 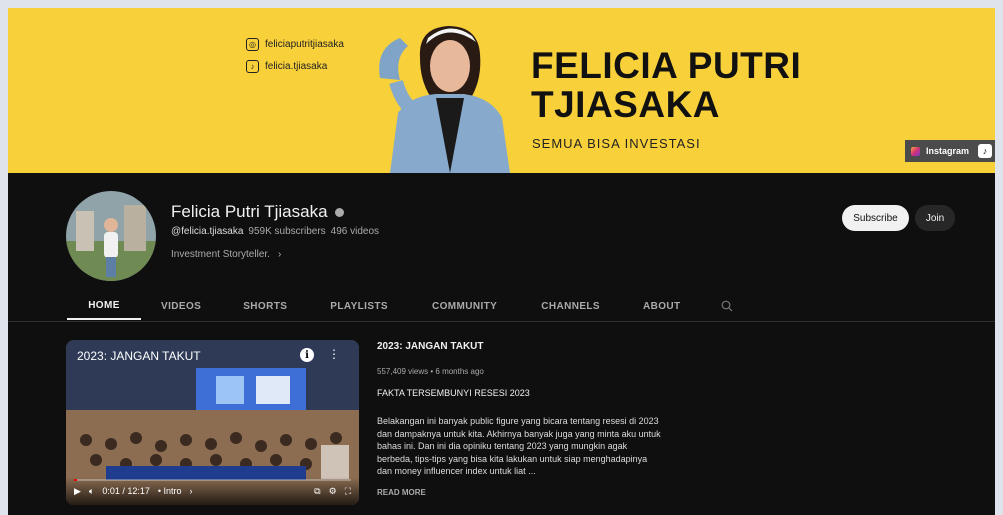 I want to click on avatar, so click(x=111, y=236).